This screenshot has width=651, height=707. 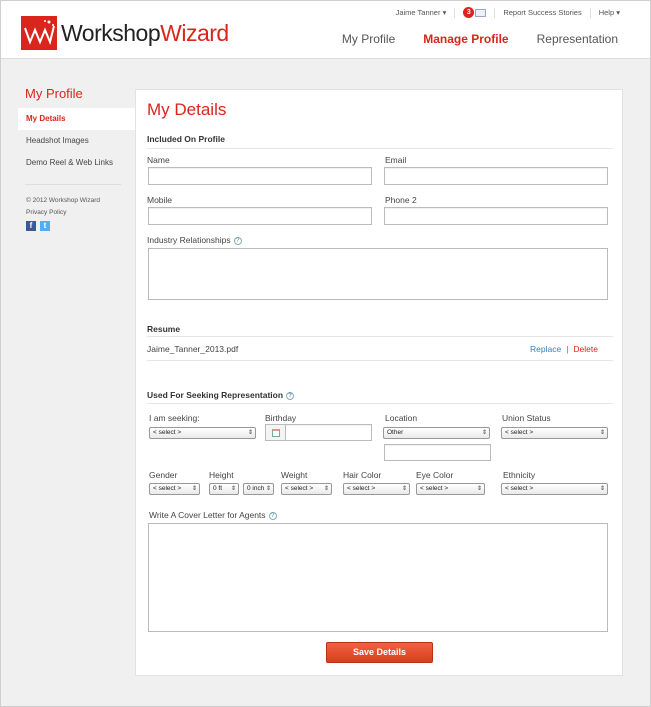 What do you see at coordinates (167, 488) in the screenshot?
I see `gender-select-value: < select >` at bounding box center [167, 488].